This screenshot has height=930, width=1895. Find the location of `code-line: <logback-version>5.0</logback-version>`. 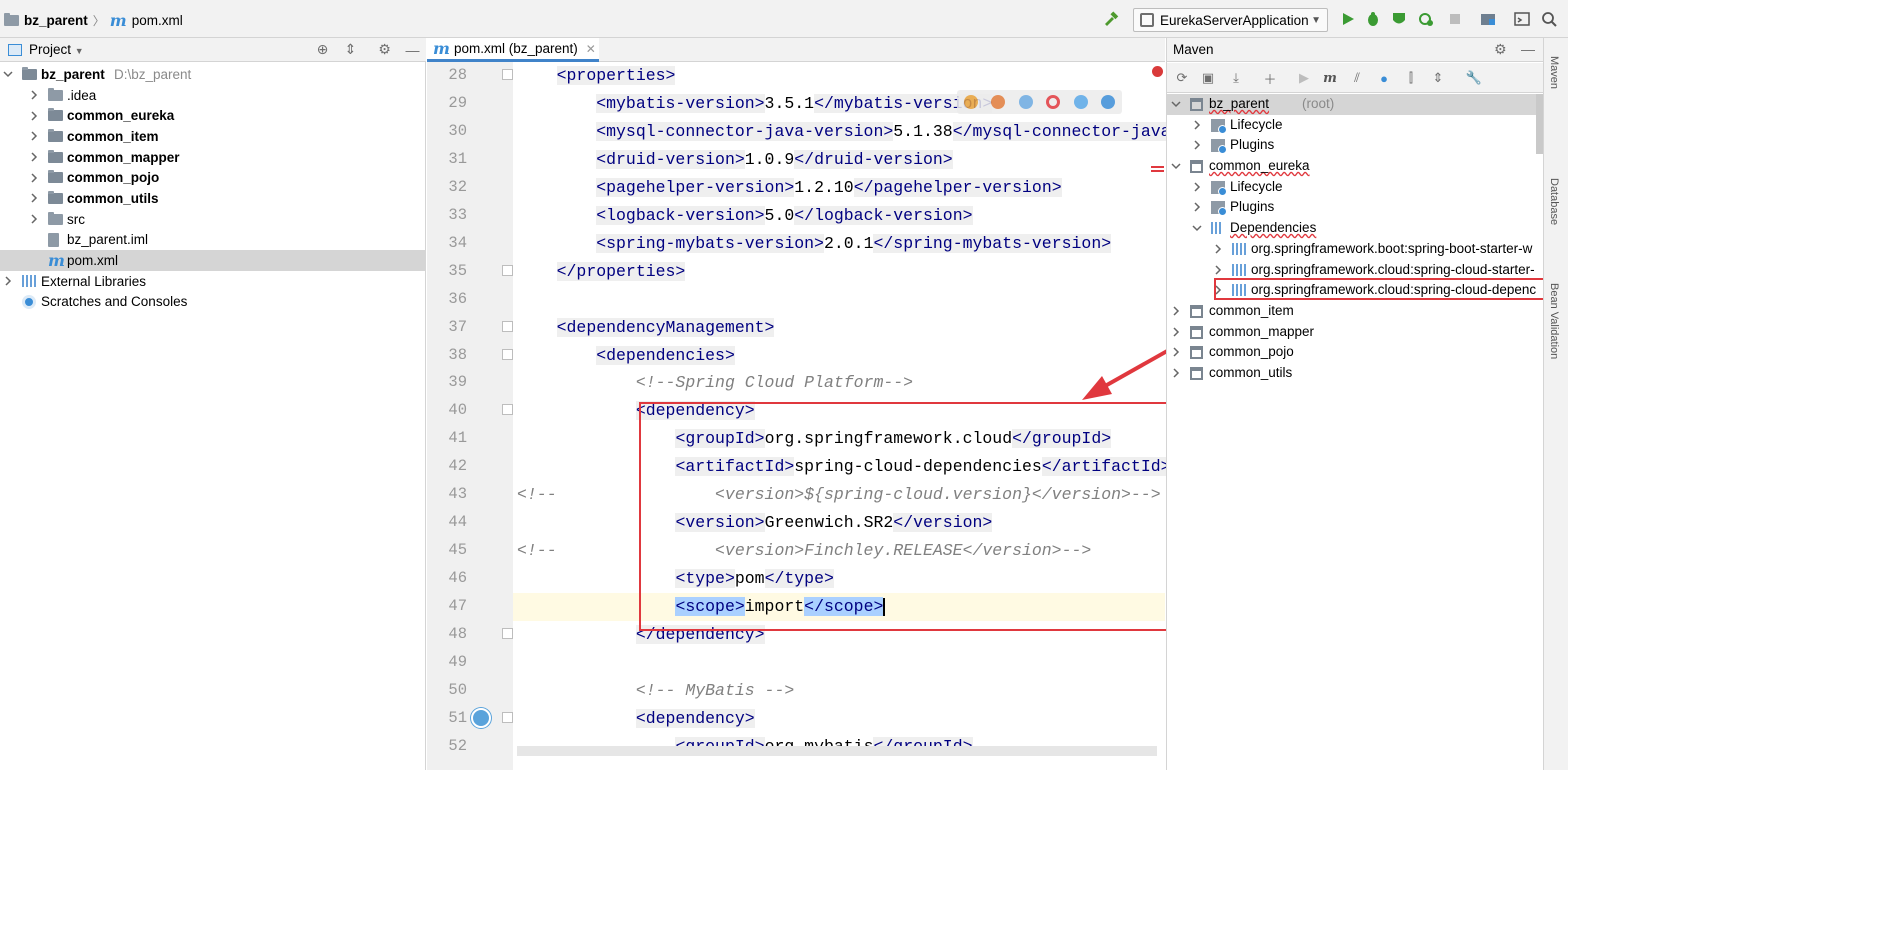

code-line: <logback-version>5.0</logback-version> is located at coordinates (745, 215).